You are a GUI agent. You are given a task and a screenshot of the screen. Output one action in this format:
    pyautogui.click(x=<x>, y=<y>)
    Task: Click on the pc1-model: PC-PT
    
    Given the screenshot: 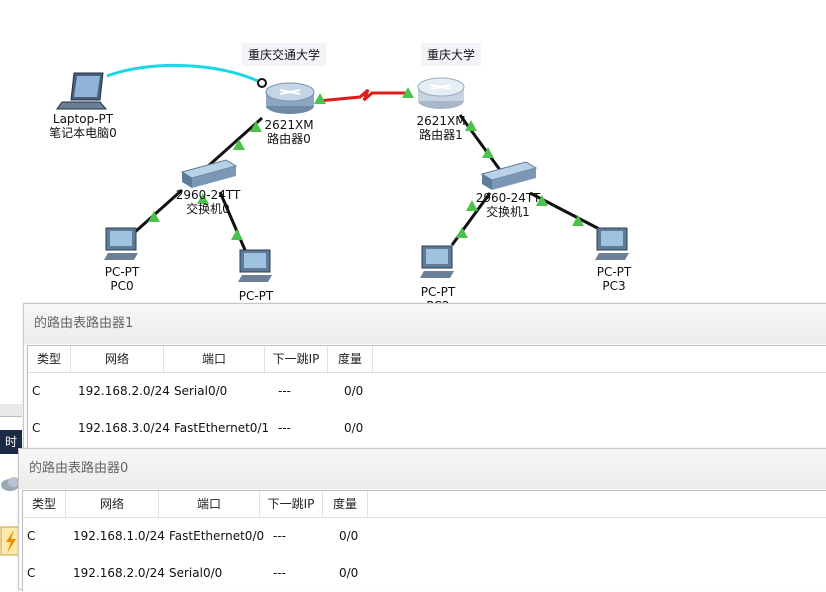 What is the action you would take?
    pyautogui.click(x=256, y=296)
    